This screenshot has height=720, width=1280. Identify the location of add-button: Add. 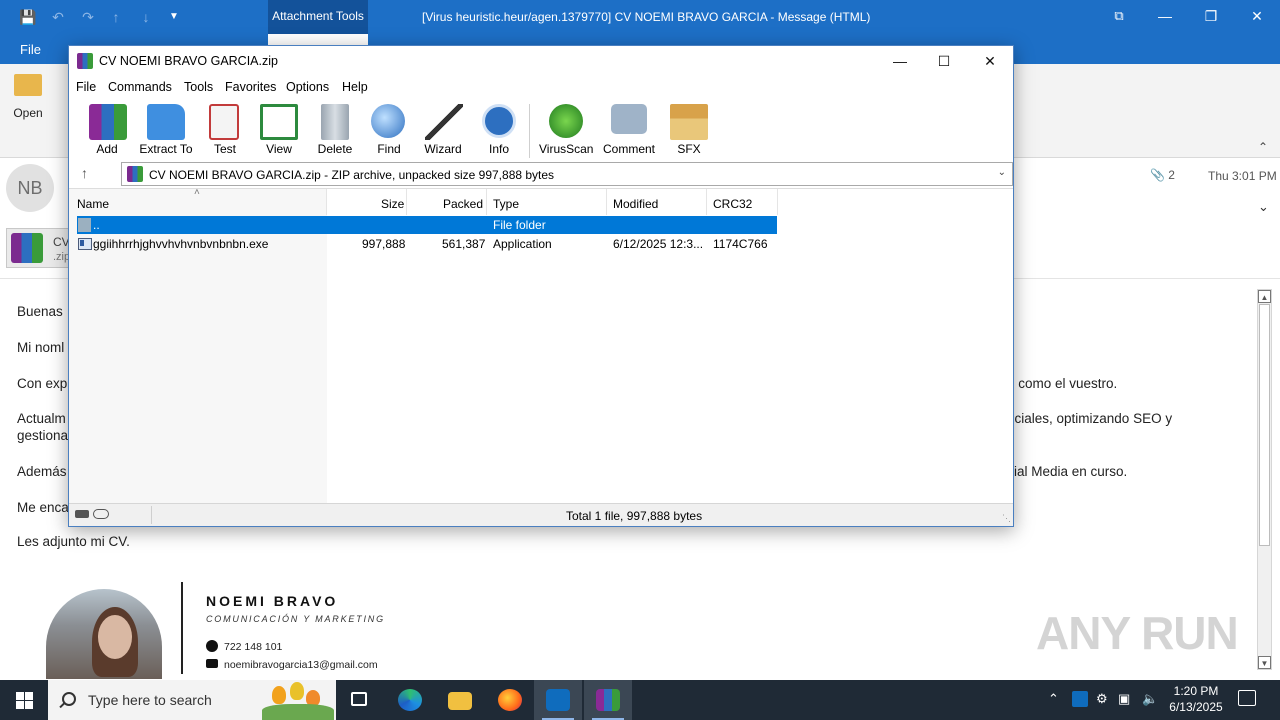
(107, 131).